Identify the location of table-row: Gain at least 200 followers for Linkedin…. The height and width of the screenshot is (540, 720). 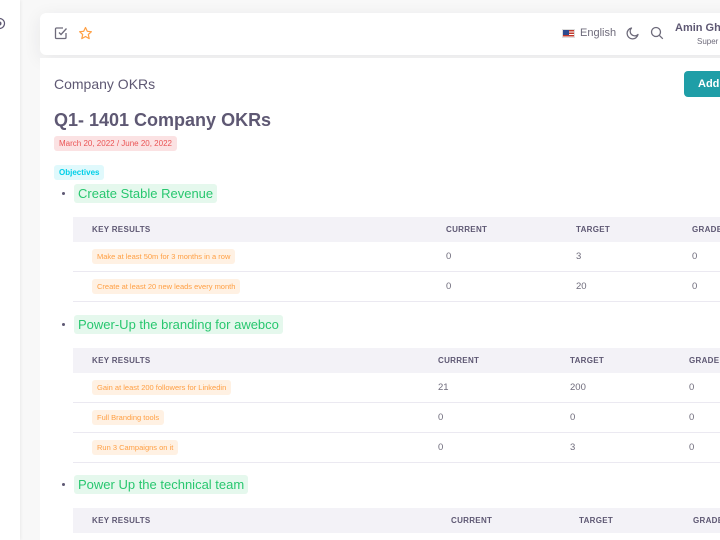
(396, 388).